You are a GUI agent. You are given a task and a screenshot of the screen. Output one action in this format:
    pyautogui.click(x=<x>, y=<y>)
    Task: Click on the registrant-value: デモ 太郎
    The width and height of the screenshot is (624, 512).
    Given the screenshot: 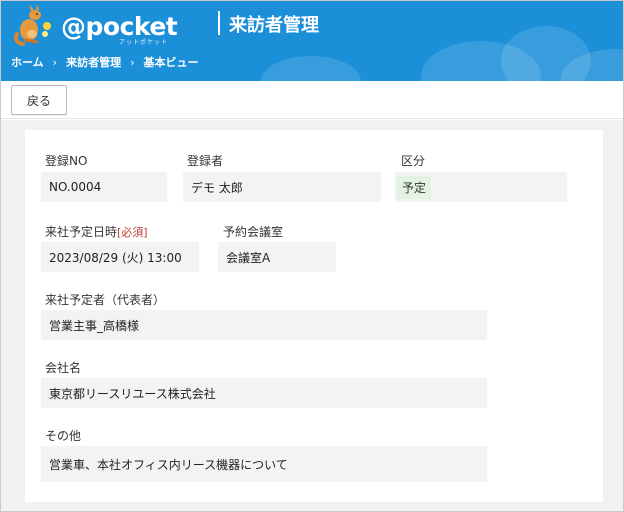 What is the action you would take?
    pyautogui.click(x=282, y=187)
    